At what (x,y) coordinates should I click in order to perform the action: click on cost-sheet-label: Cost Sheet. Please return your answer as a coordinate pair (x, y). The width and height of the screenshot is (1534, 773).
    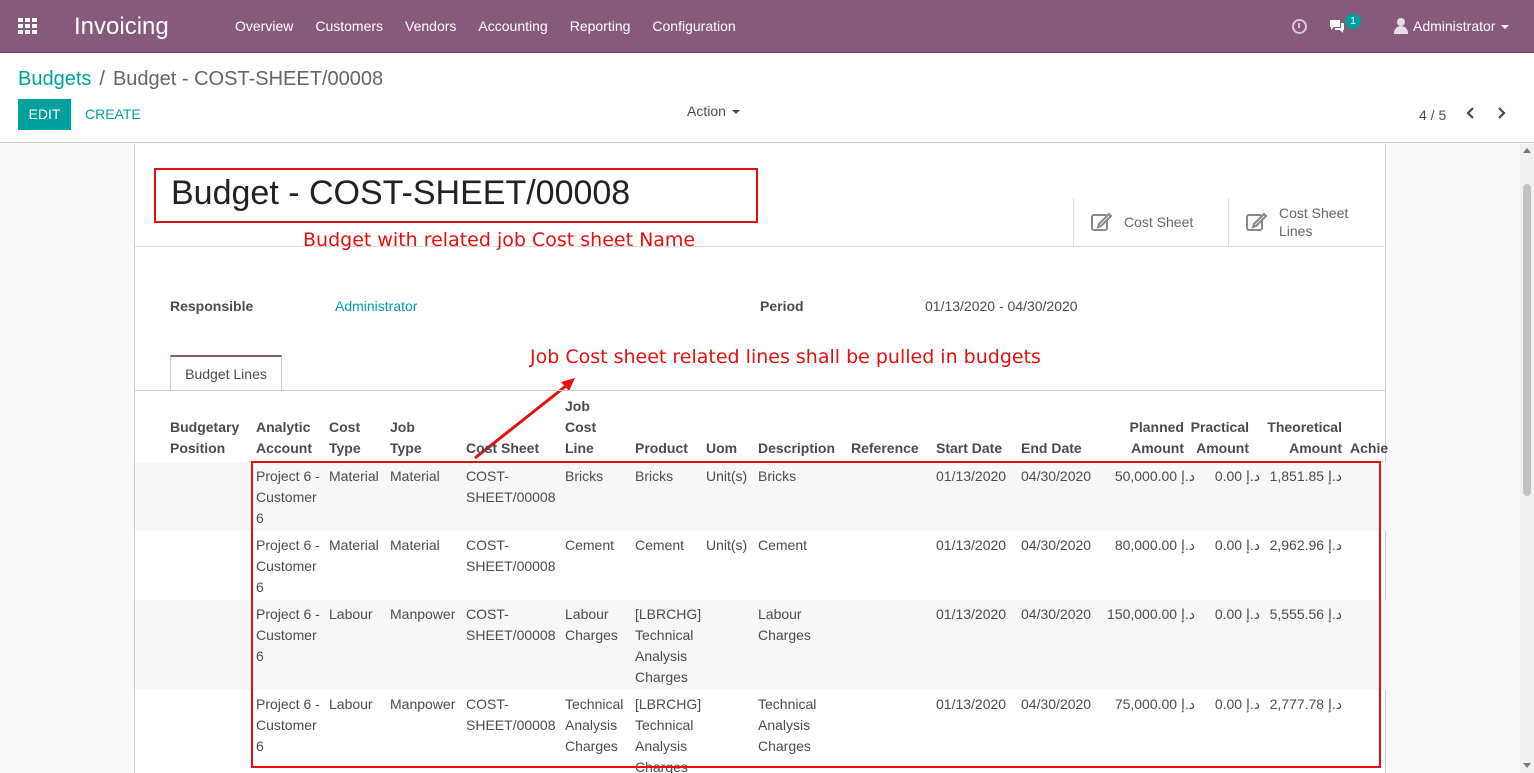
    Looking at the image, I should click on (1159, 222).